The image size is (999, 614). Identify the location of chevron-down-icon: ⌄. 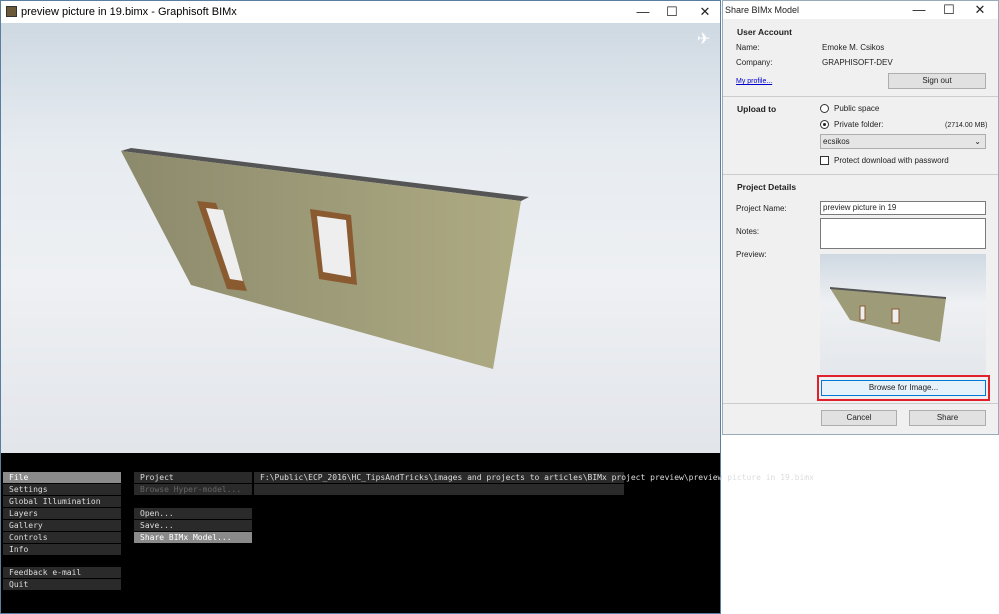
(977, 141).